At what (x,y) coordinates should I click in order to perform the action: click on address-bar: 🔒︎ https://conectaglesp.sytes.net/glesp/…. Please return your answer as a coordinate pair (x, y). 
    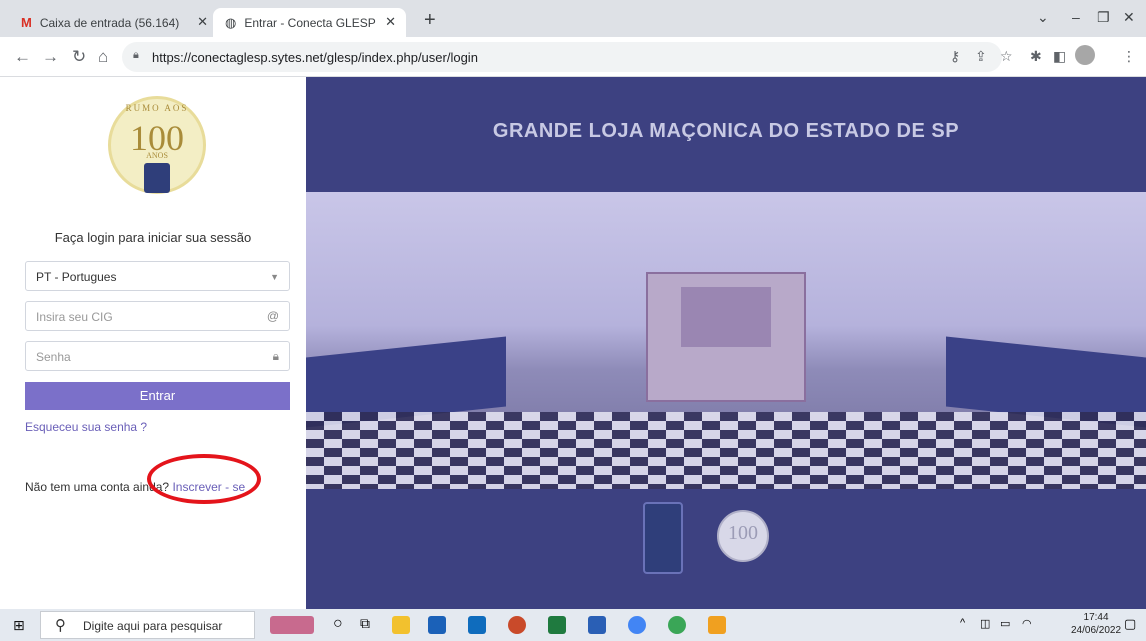
    Looking at the image, I should click on (562, 57).